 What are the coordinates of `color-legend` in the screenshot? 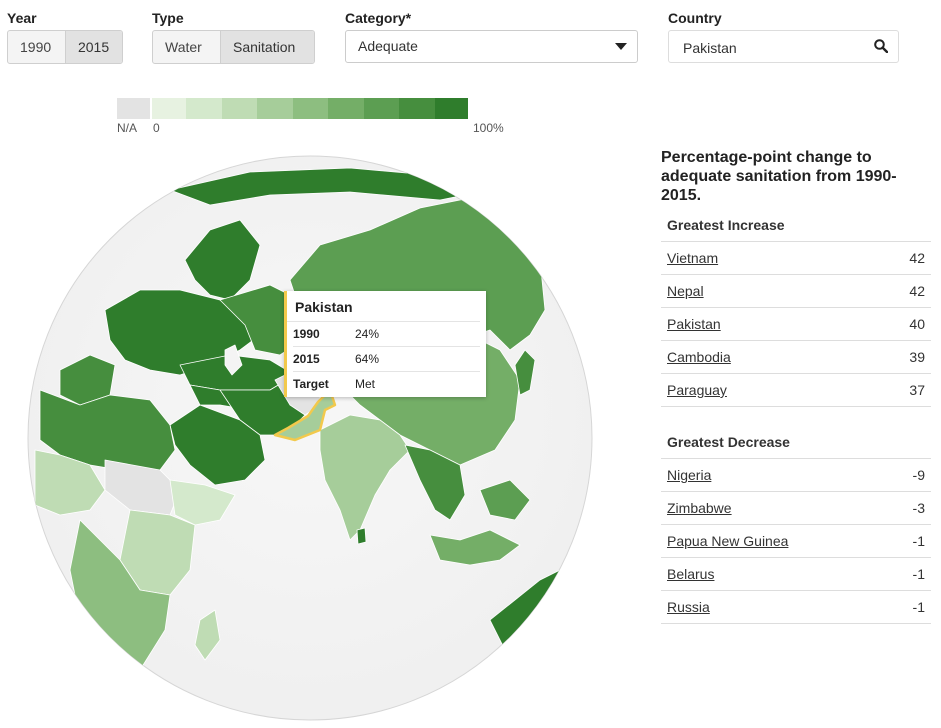 It's located at (292, 108).